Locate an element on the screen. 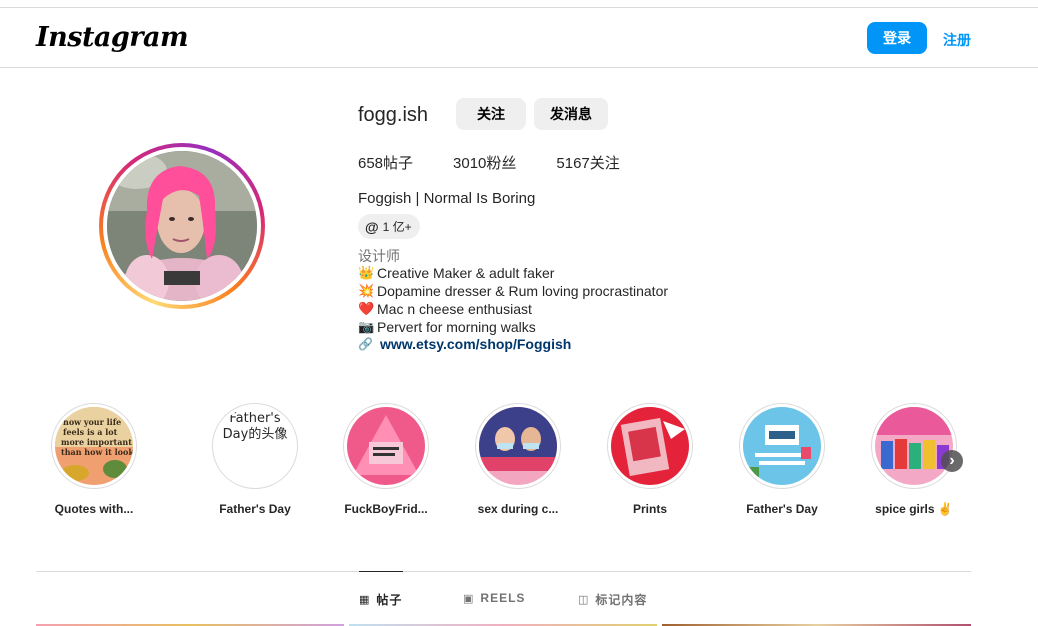 Image resolution: width=1038 pixels, height=626 pixels. avatar is located at coordinates (182, 226).